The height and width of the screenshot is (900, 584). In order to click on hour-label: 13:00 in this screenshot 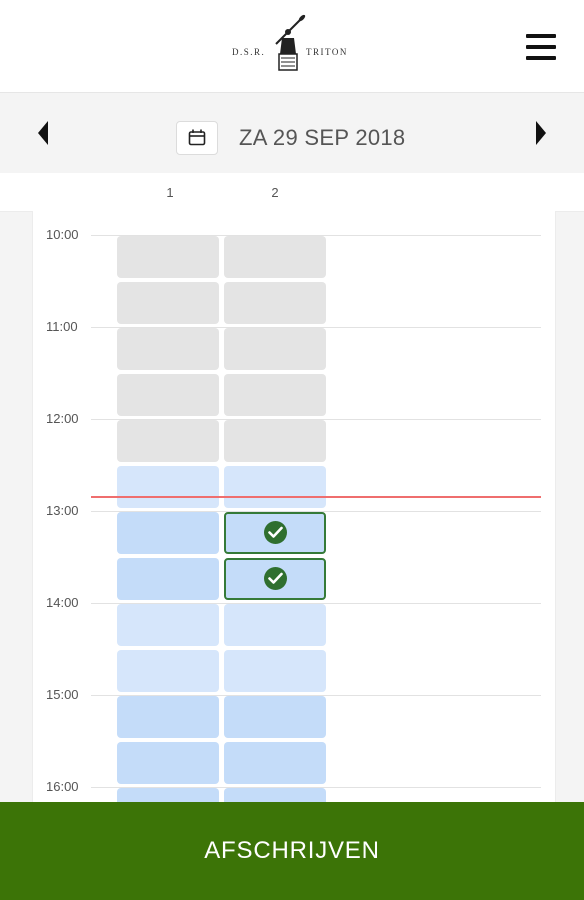, I will do `click(62, 510)`.